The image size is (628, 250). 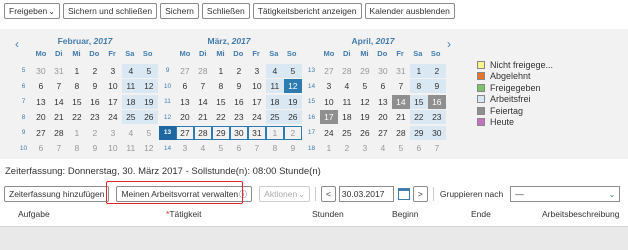 What do you see at coordinates (23, 117) in the screenshot?
I see `week-number: 8` at bounding box center [23, 117].